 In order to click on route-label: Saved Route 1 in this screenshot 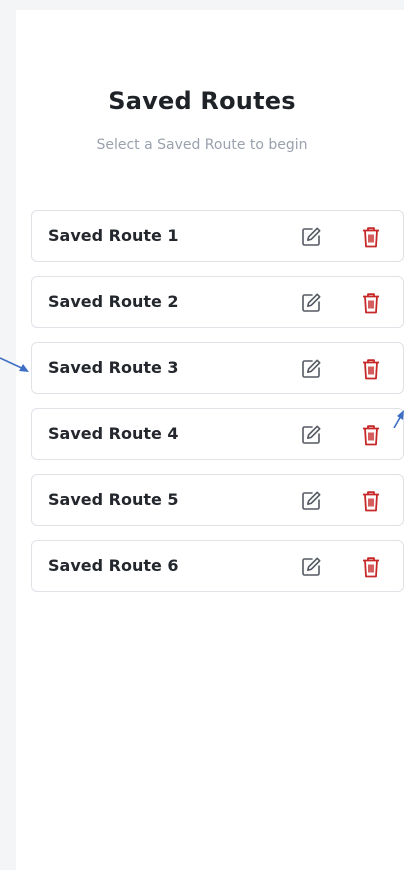, I will do `click(113, 235)`.